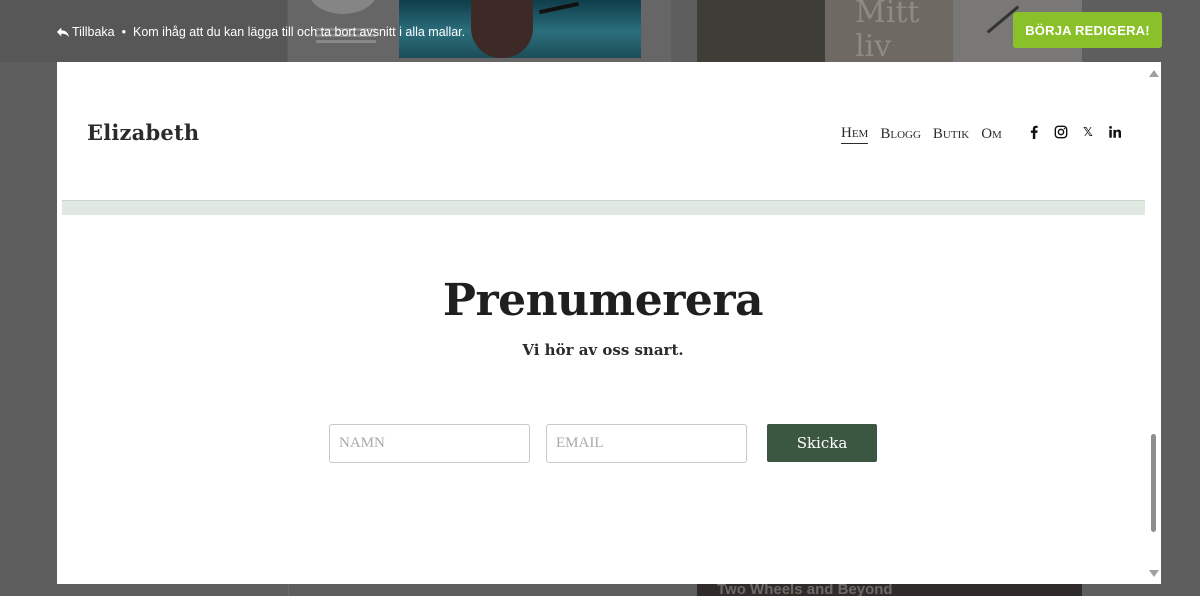  What do you see at coordinates (1153, 483) in the screenshot?
I see `scroll-thumb` at bounding box center [1153, 483].